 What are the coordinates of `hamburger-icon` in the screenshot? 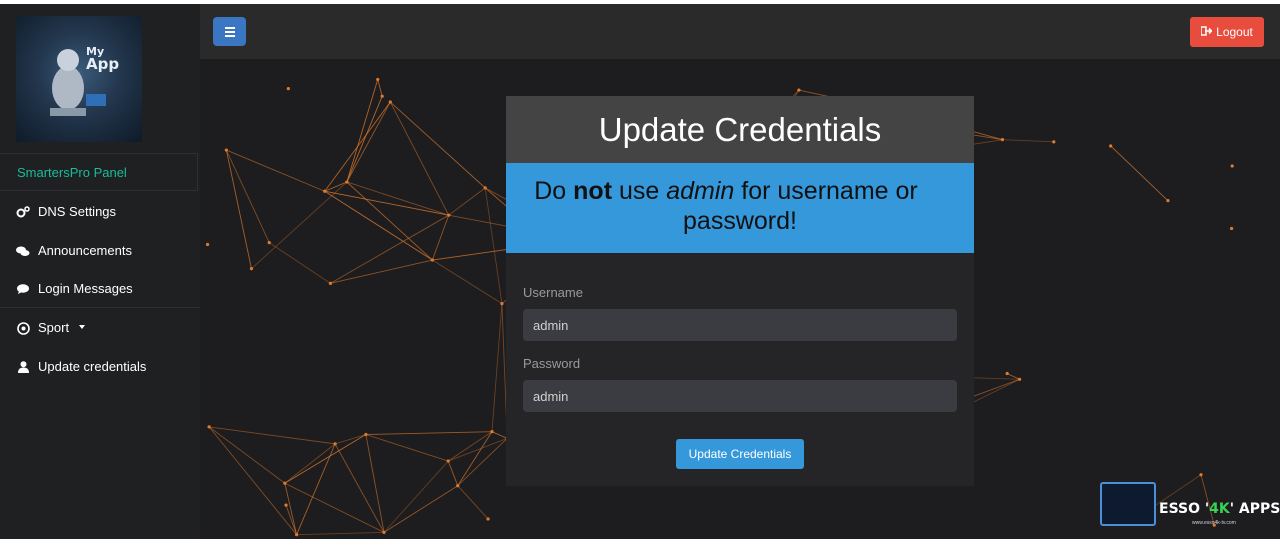 It's located at (229, 27).